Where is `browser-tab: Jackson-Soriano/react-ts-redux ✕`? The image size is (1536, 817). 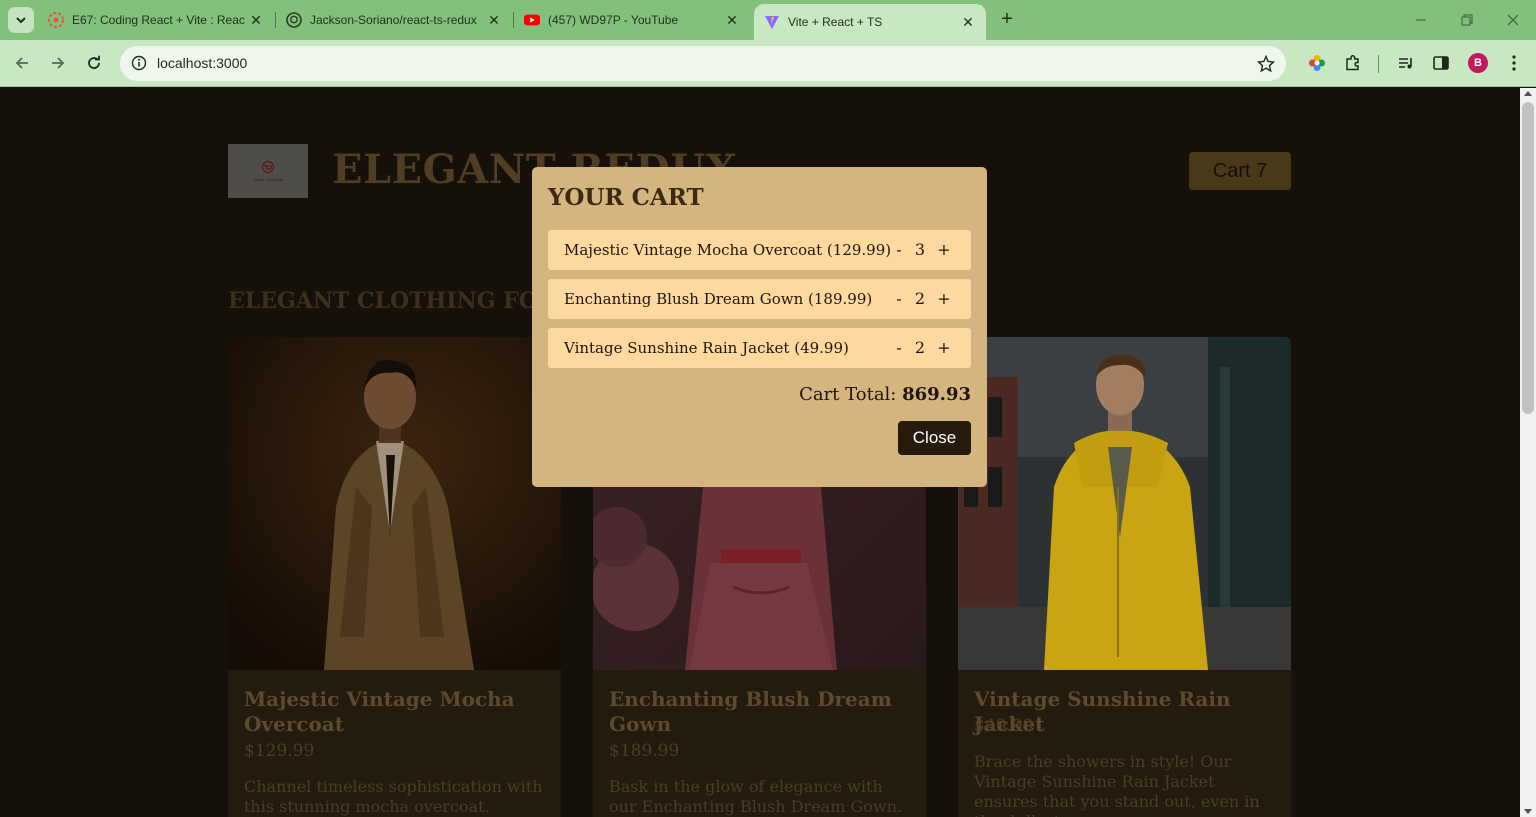 browser-tab: Jackson-Soriano/react-ts-redux ✕ is located at coordinates (394, 20).